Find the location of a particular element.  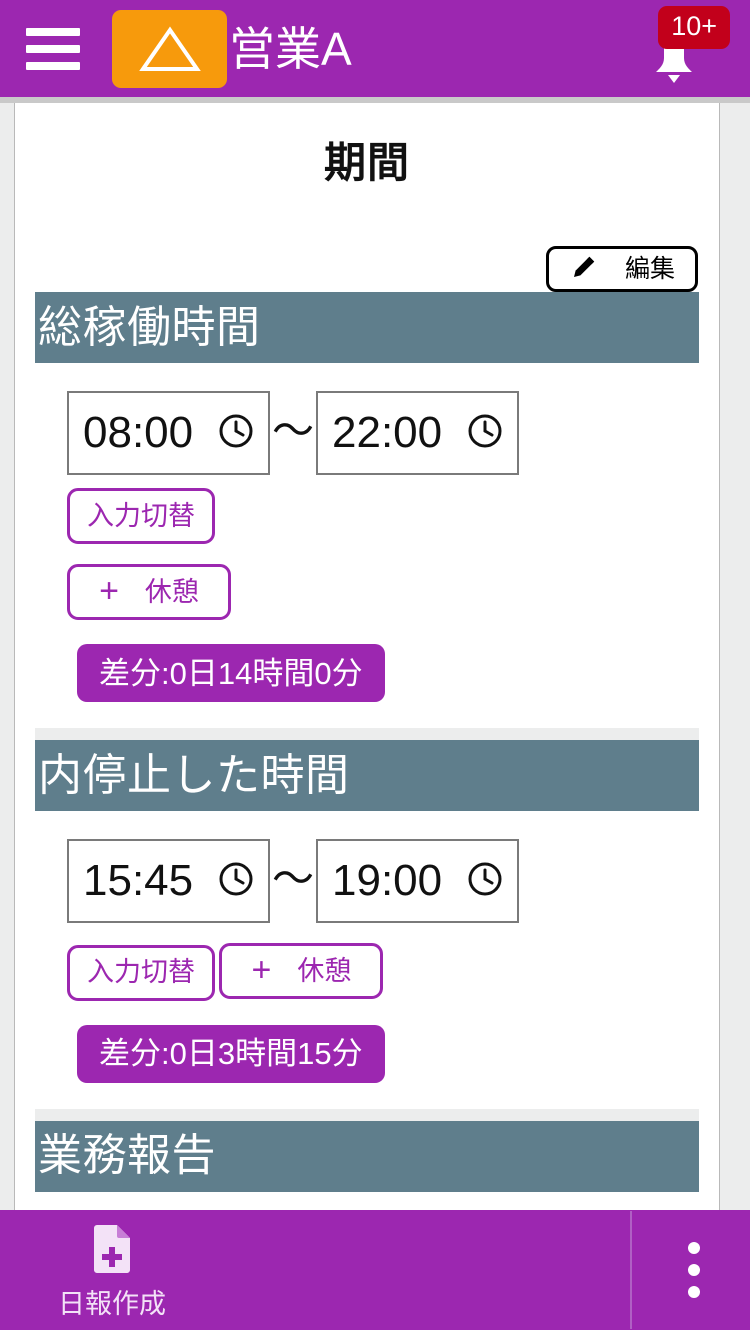

start-time-input: 15:45 is located at coordinates (168, 881).